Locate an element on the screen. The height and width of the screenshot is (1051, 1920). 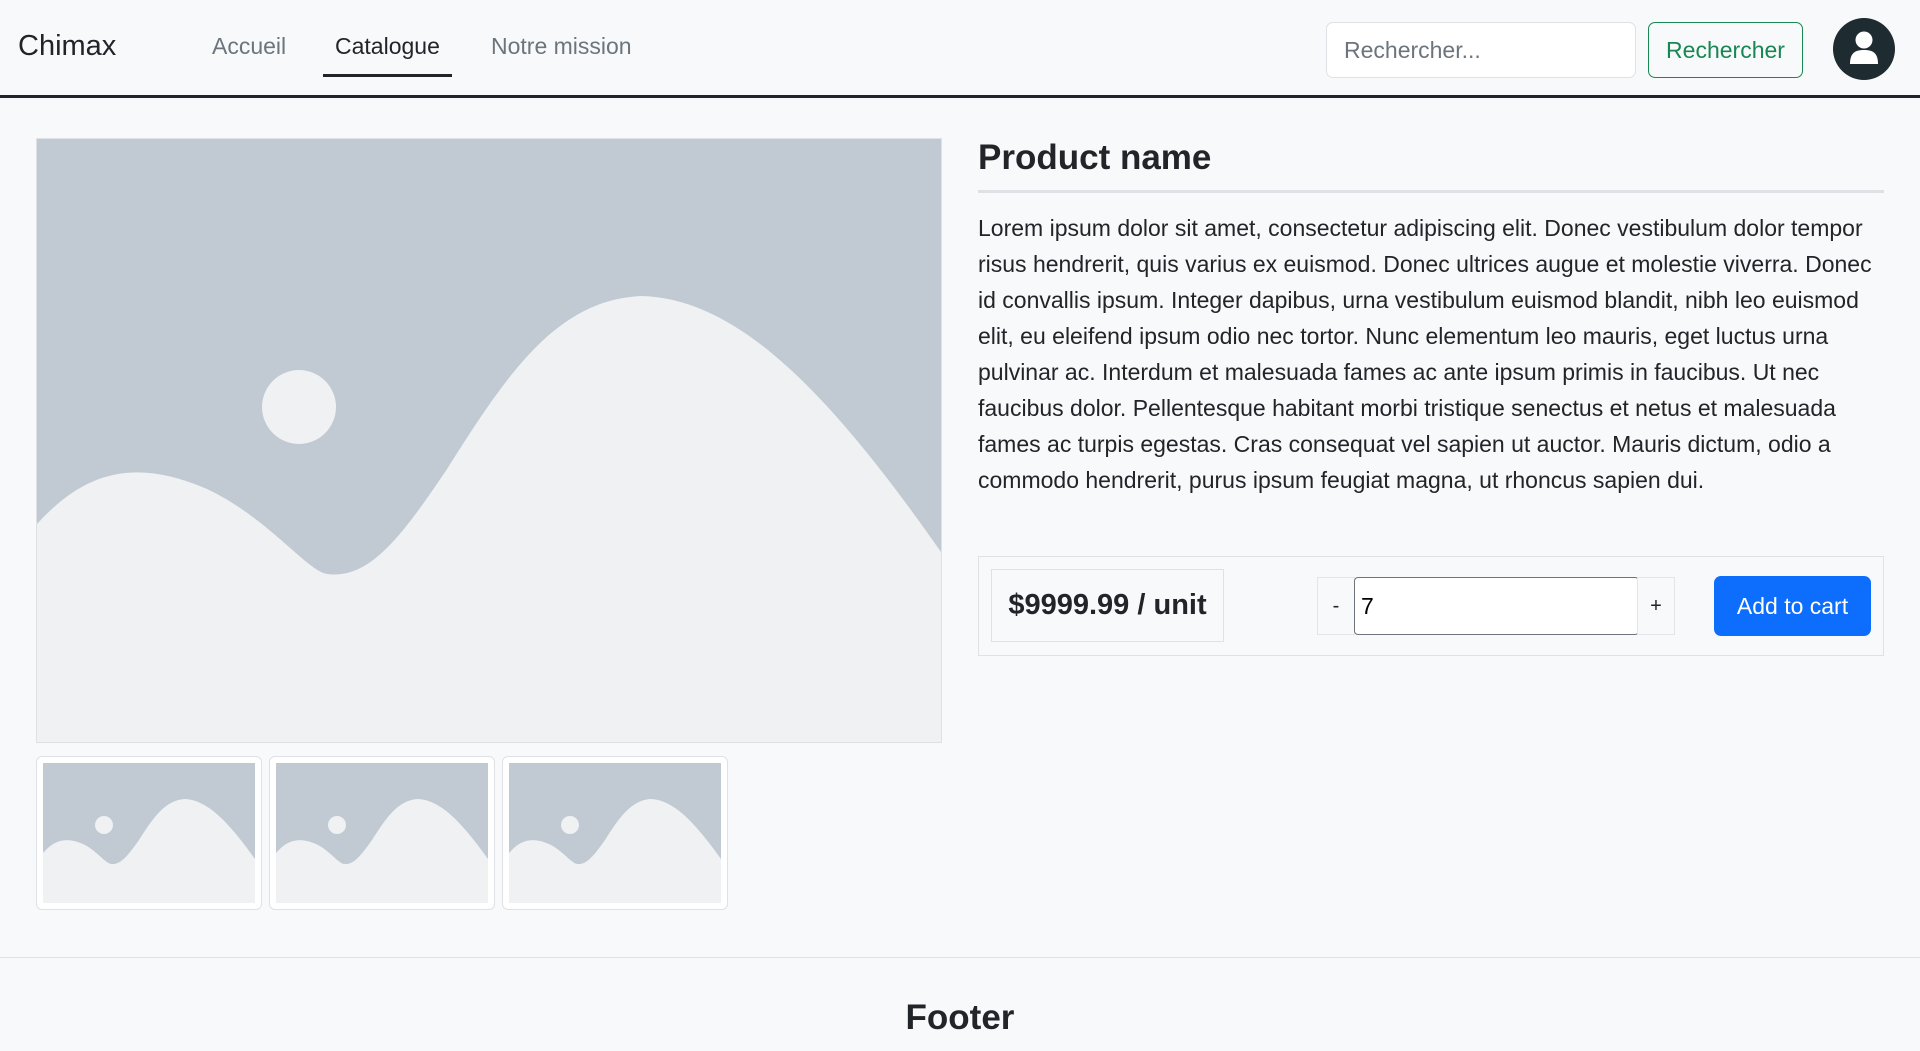
brand-logo: Chimax is located at coordinates (67, 46).